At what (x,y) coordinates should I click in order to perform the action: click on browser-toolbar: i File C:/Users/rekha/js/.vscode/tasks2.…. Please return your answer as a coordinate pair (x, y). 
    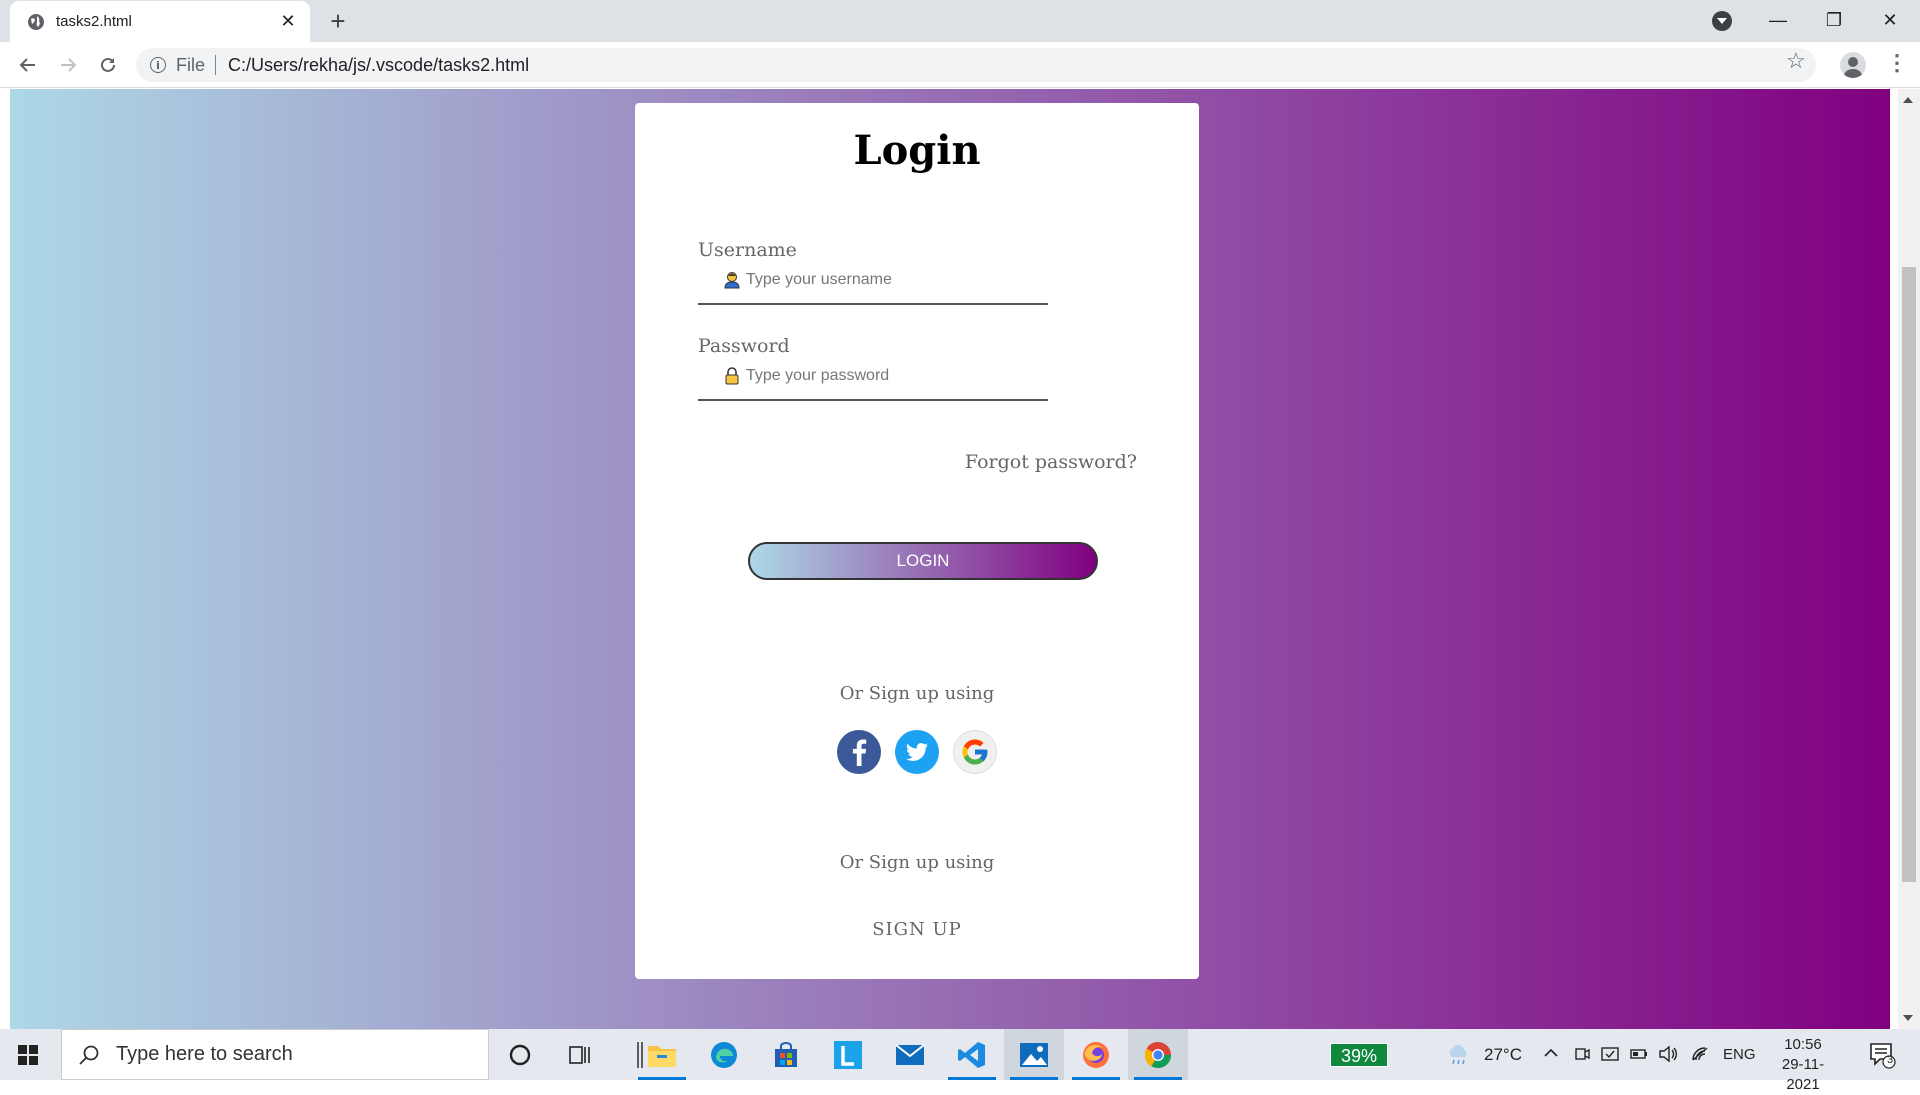
    Looking at the image, I should click on (960, 65).